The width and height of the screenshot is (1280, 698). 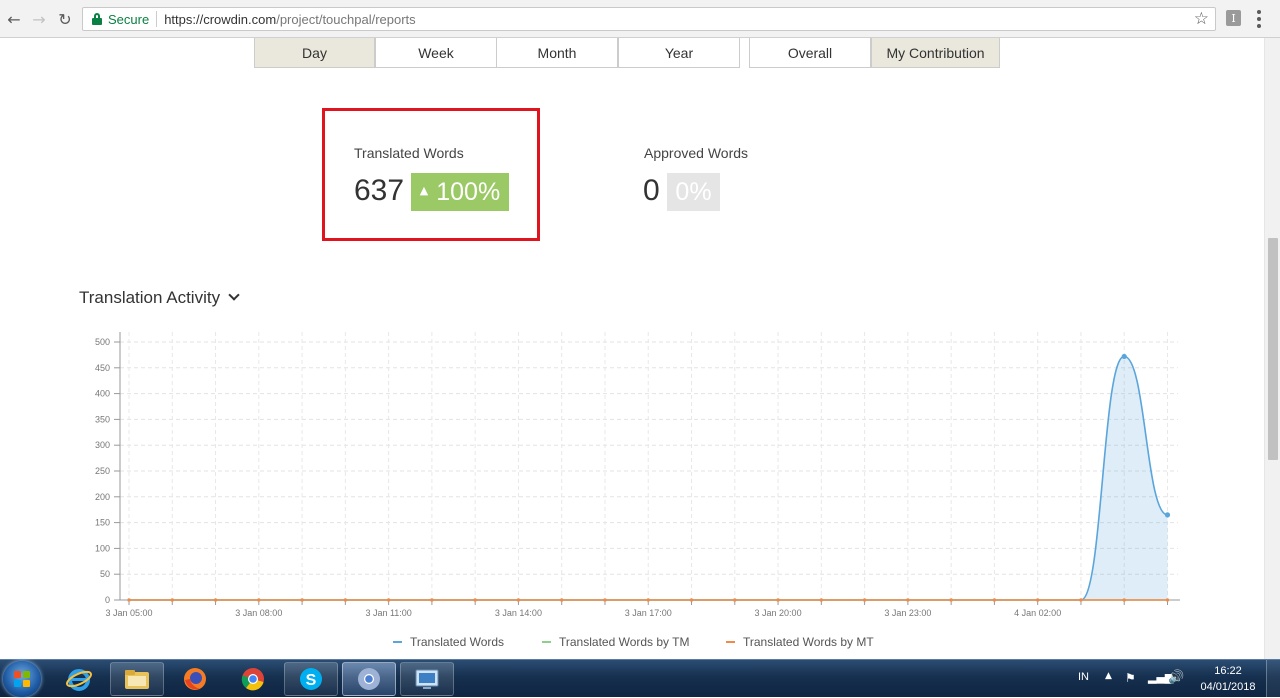 What do you see at coordinates (640, 678) in the screenshot?
I see `windows-taskbar: S IN ▲ ⚑ ▂▄▆ 🔊 16:22 04/01/2018` at bounding box center [640, 678].